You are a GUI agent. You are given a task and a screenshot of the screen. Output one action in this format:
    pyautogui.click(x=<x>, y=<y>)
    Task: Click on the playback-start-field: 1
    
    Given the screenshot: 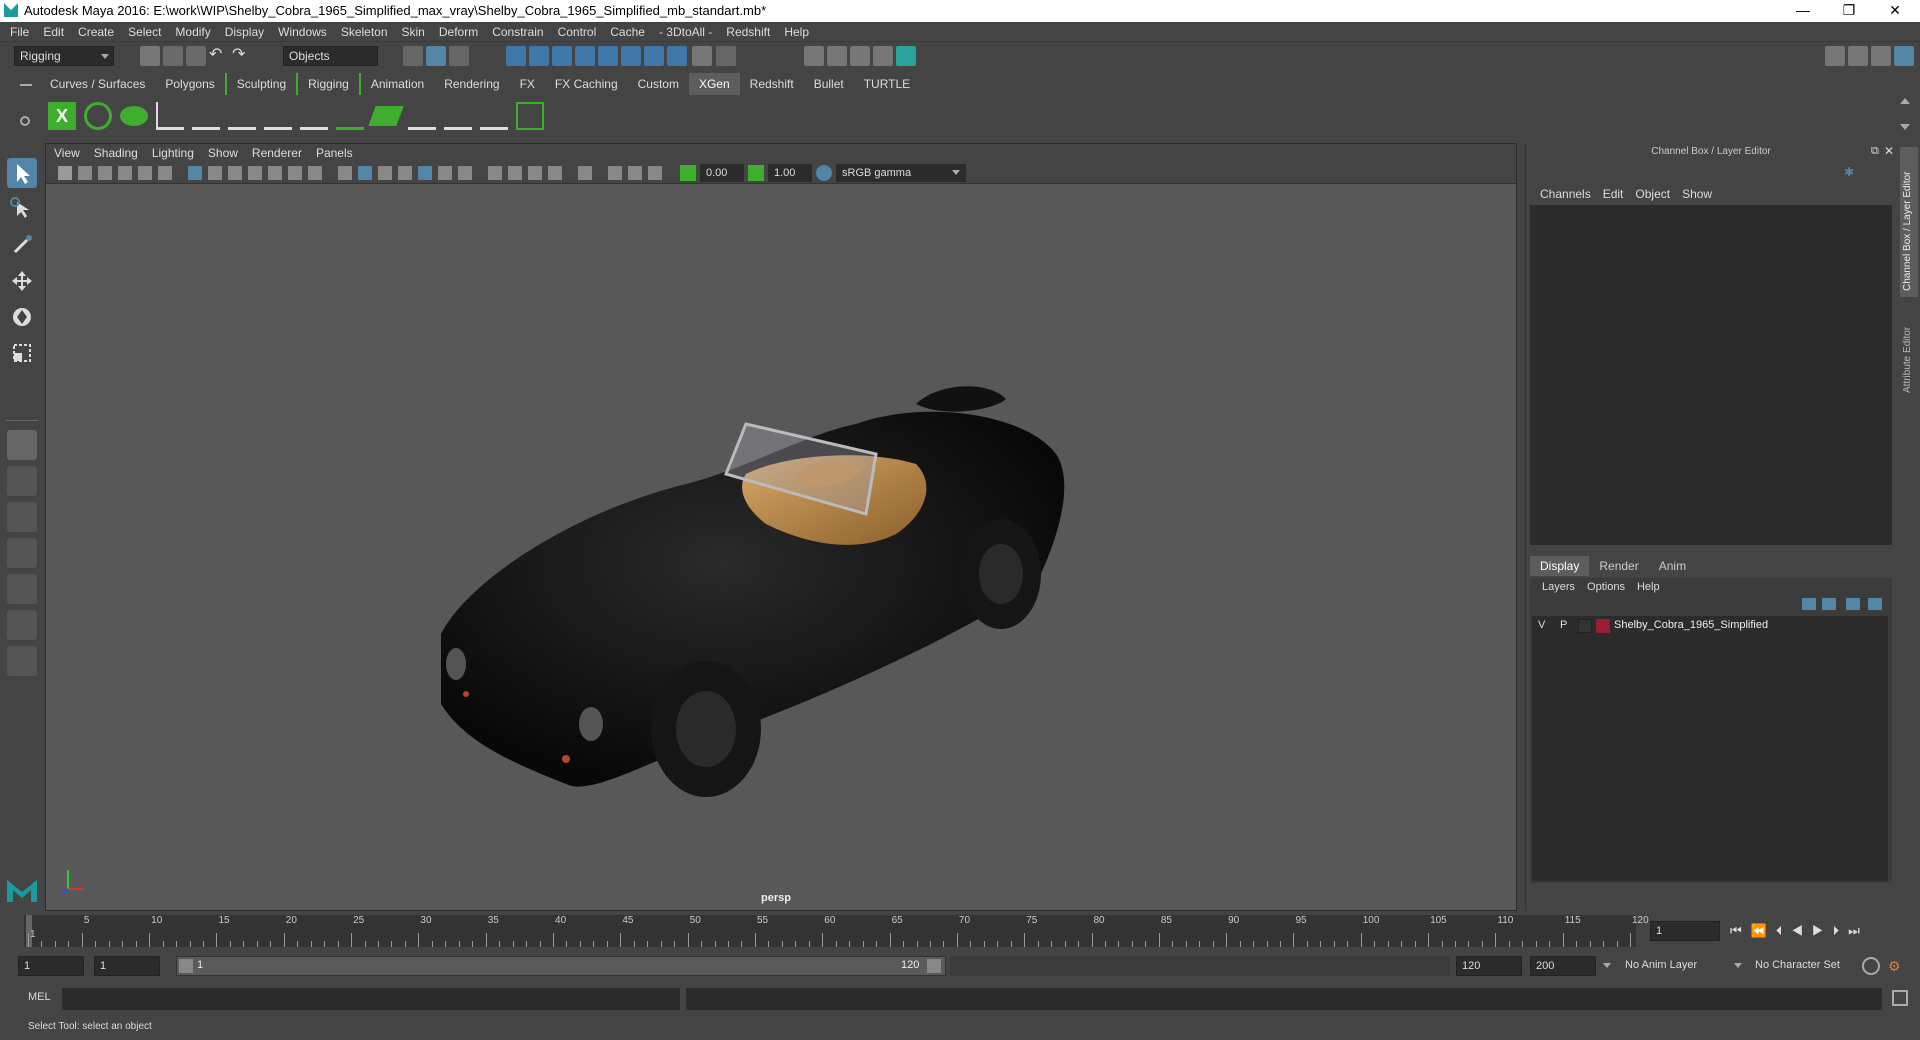 What is the action you would take?
    pyautogui.click(x=127, y=966)
    